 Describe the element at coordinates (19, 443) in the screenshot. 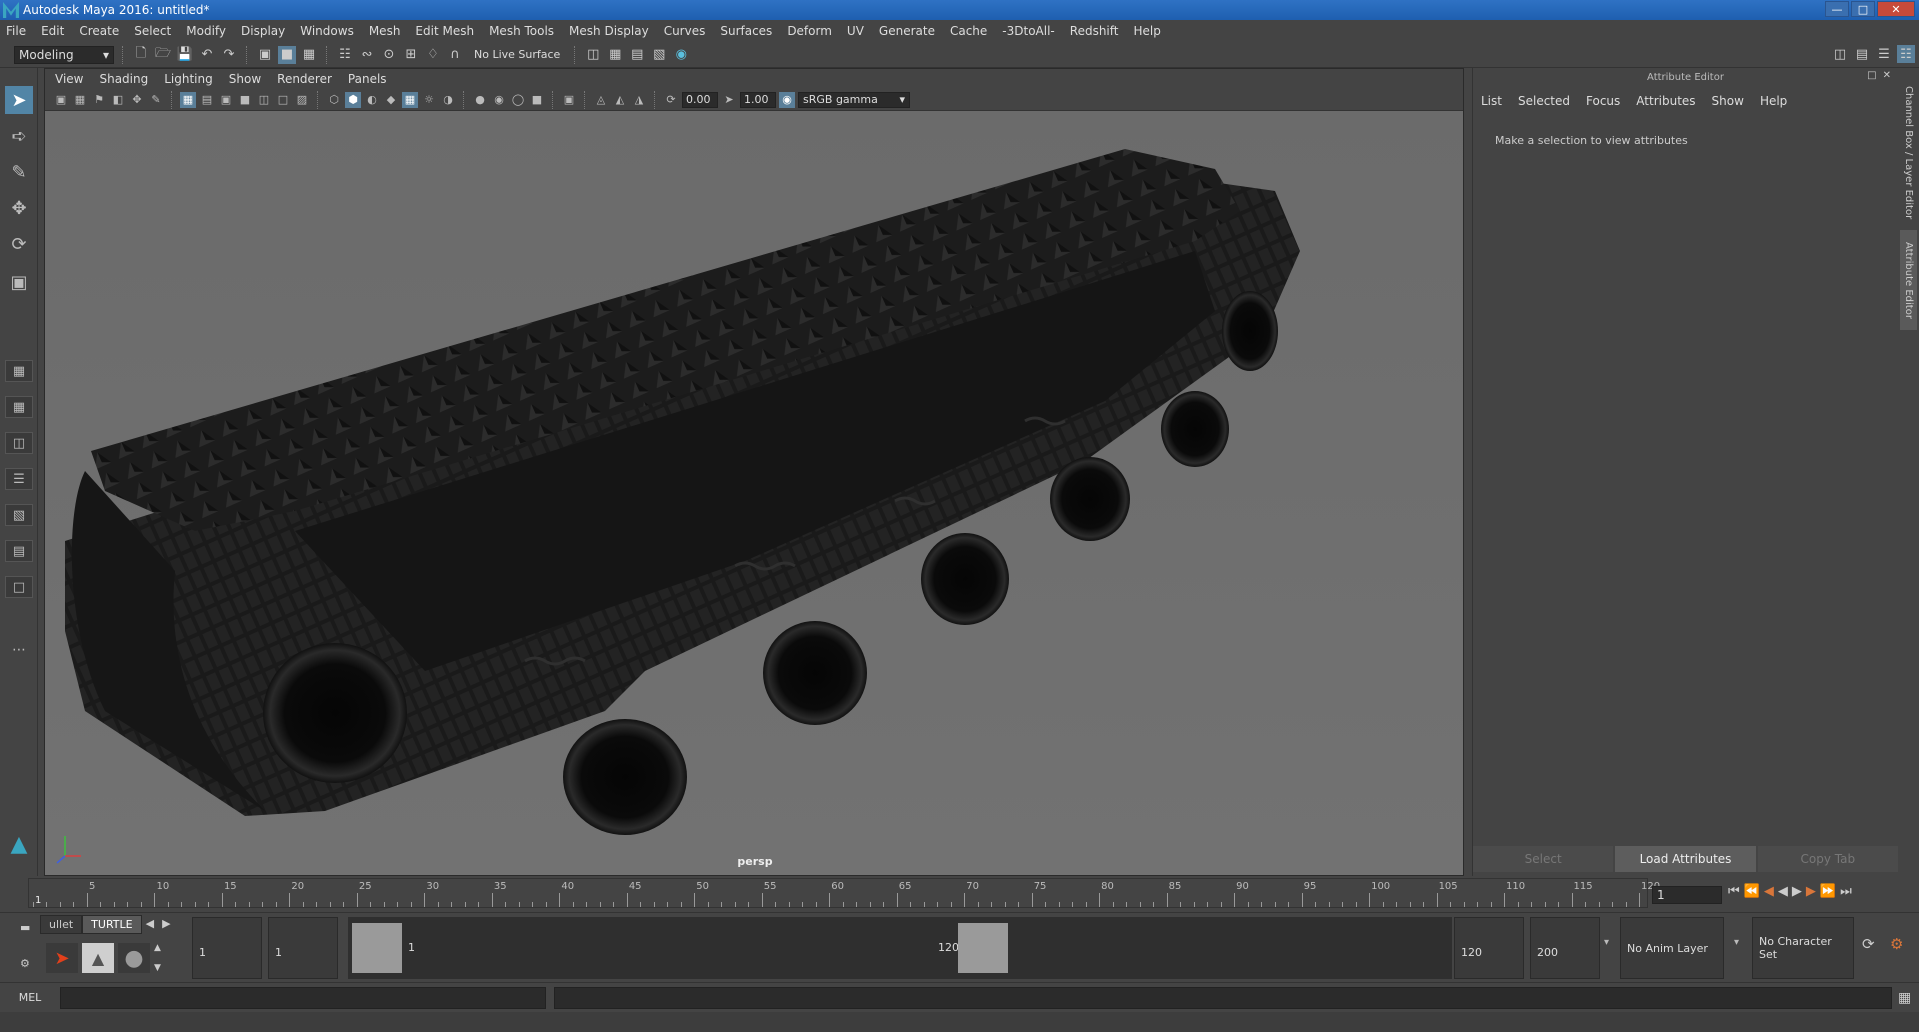

I see `two-view-layout-icon: ◫` at that location.